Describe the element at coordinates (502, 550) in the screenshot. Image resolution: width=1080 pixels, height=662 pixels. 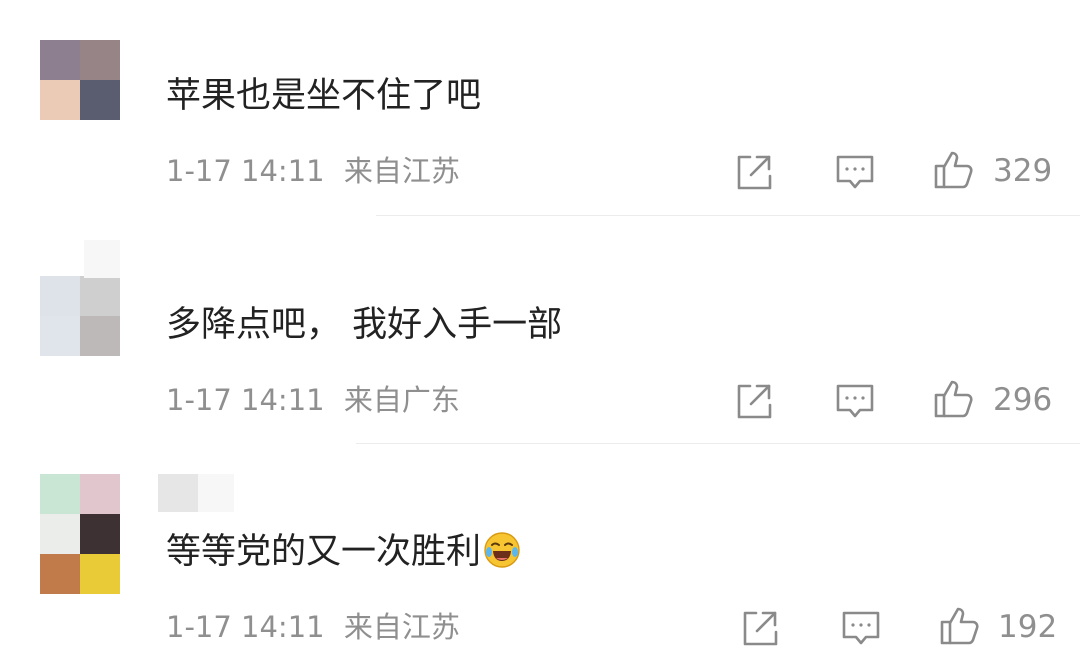
I see `laughing-crying-emoji-icon` at that location.